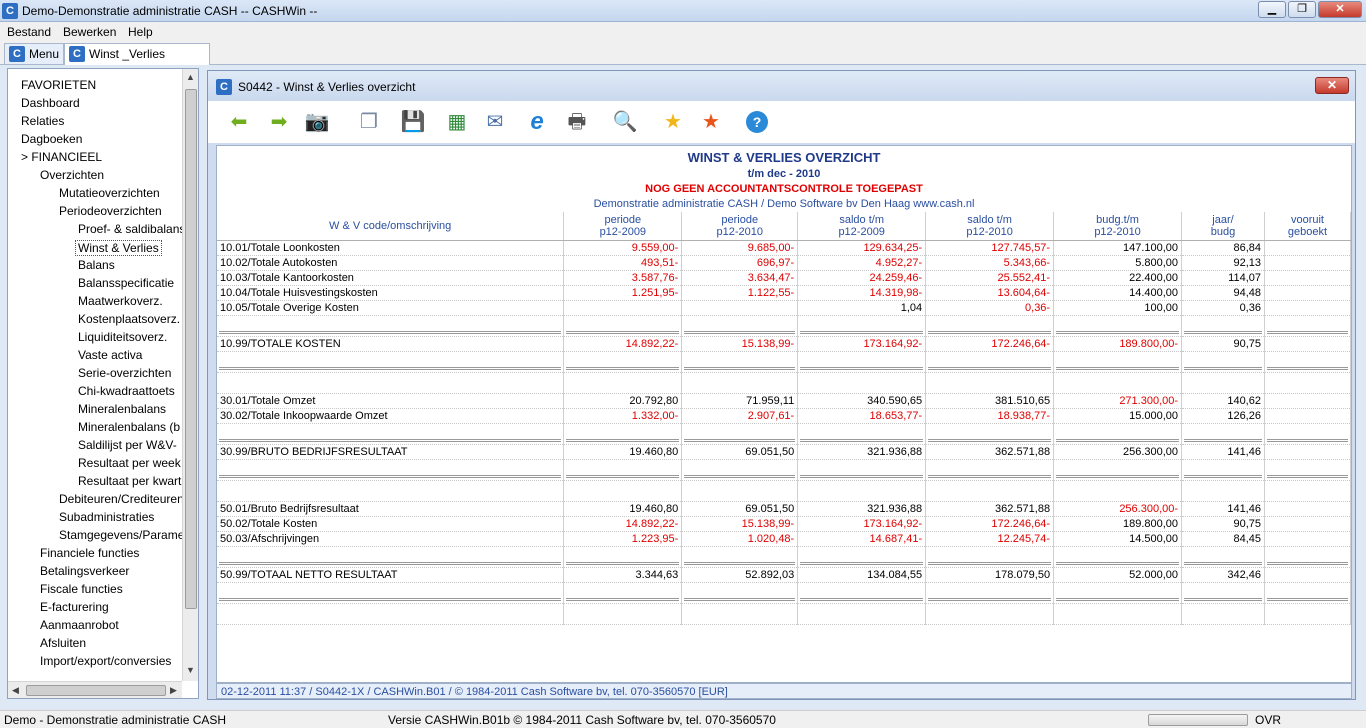 Image resolution: width=1366 pixels, height=728 pixels. What do you see at coordinates (990, 263) in the screenshot?
I see `table-cell: 5.343,66-` at bounding box center [990, 263].